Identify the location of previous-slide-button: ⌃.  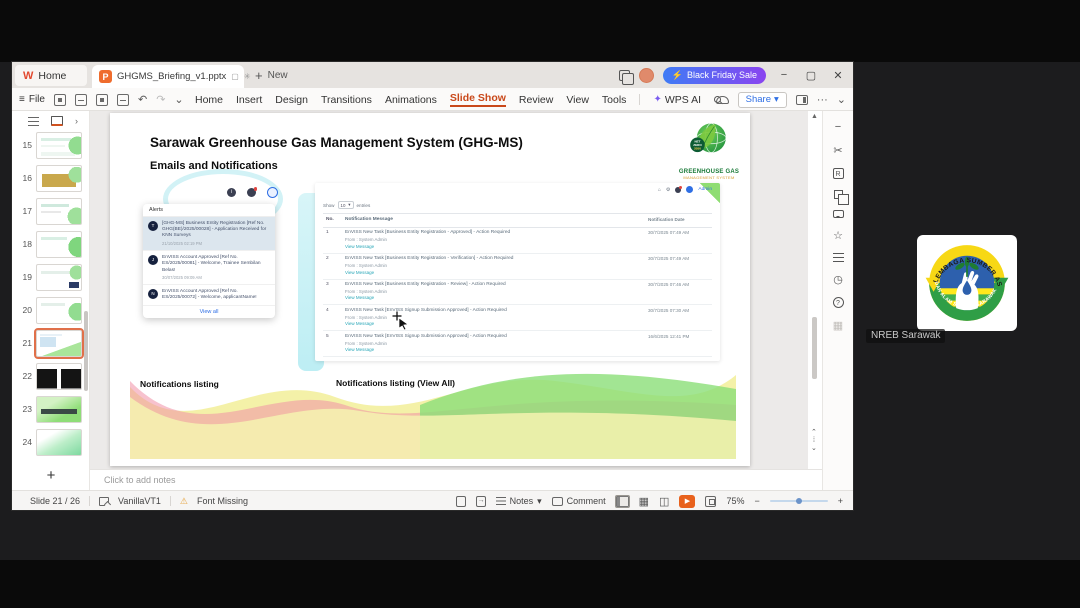
(814, 433).